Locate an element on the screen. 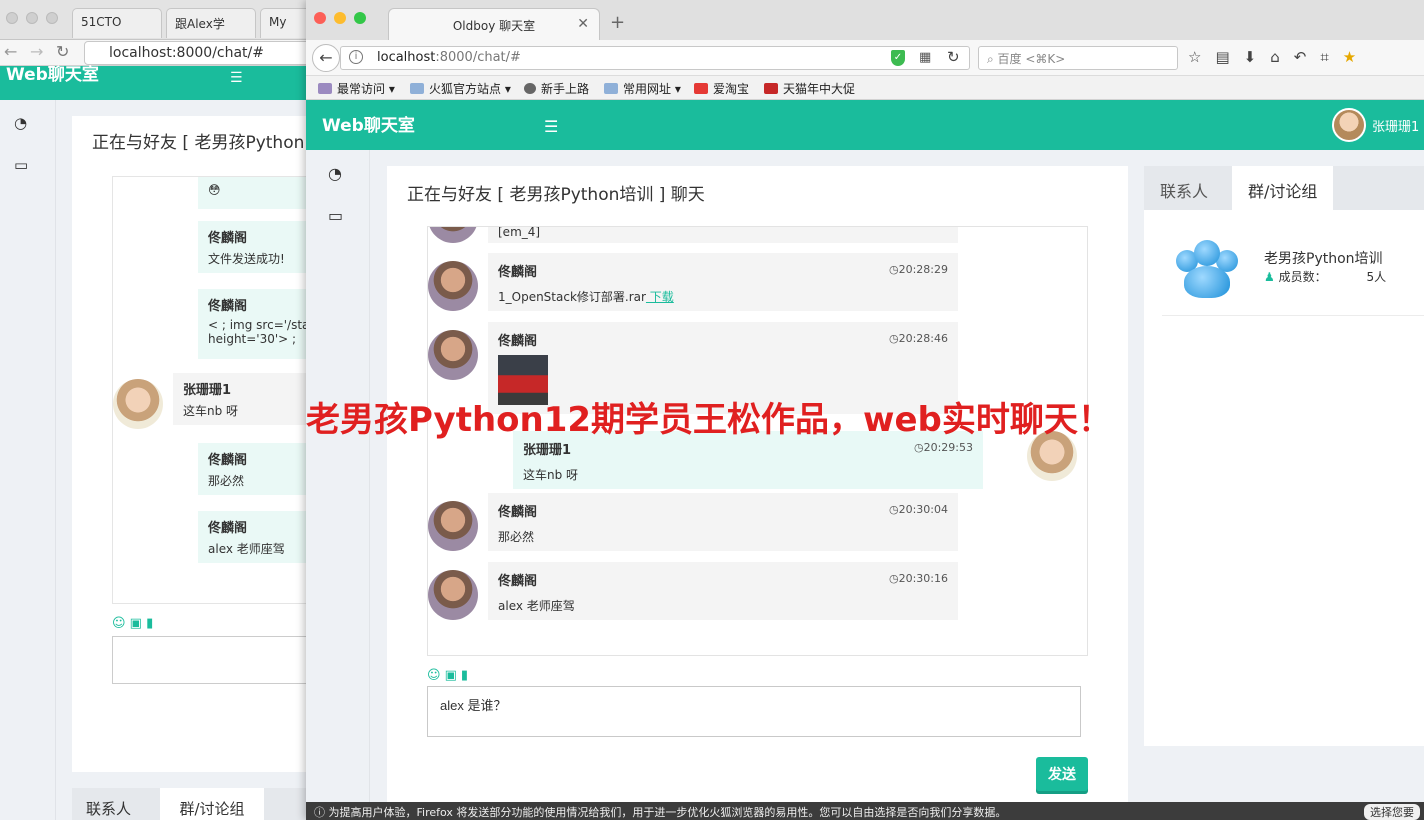 The width and height of the screenshot is (1424, 820). bg-app-header: Web聊天室 ☰ is located at coordinates (155, 82).